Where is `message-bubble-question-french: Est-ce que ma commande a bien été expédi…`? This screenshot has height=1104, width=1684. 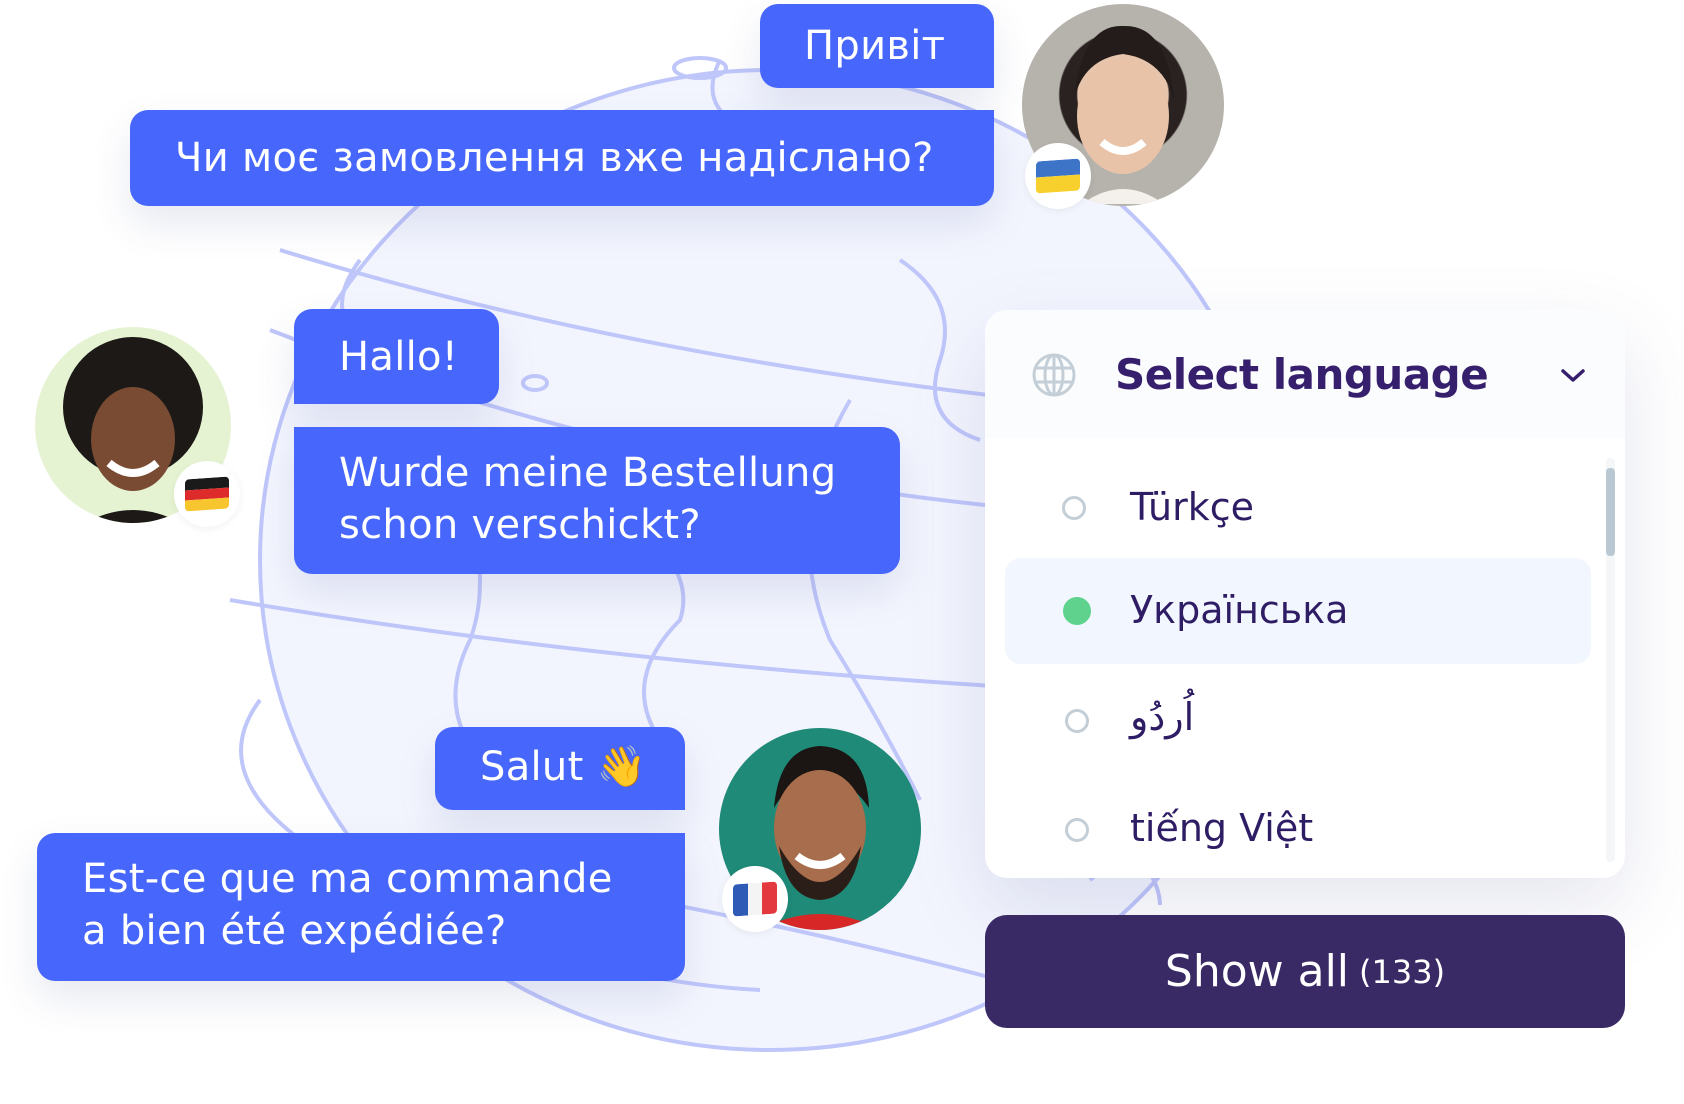
message-bubble-question-french: Est-ce que ma commande a bien été expédi… is located at coordinates (361, 907).